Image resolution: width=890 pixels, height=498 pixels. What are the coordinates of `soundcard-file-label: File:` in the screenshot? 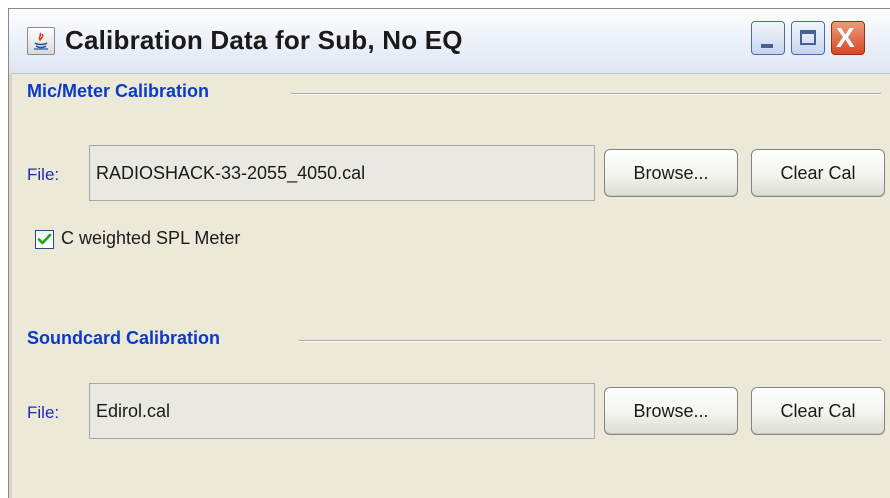 It's located at (43, 412).